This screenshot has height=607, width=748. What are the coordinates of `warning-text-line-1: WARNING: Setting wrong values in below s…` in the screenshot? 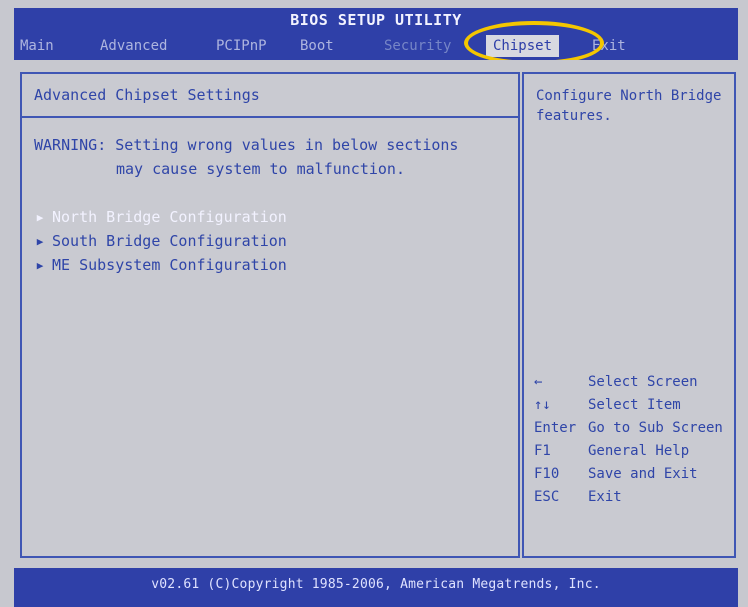 It's located at (246, 145).